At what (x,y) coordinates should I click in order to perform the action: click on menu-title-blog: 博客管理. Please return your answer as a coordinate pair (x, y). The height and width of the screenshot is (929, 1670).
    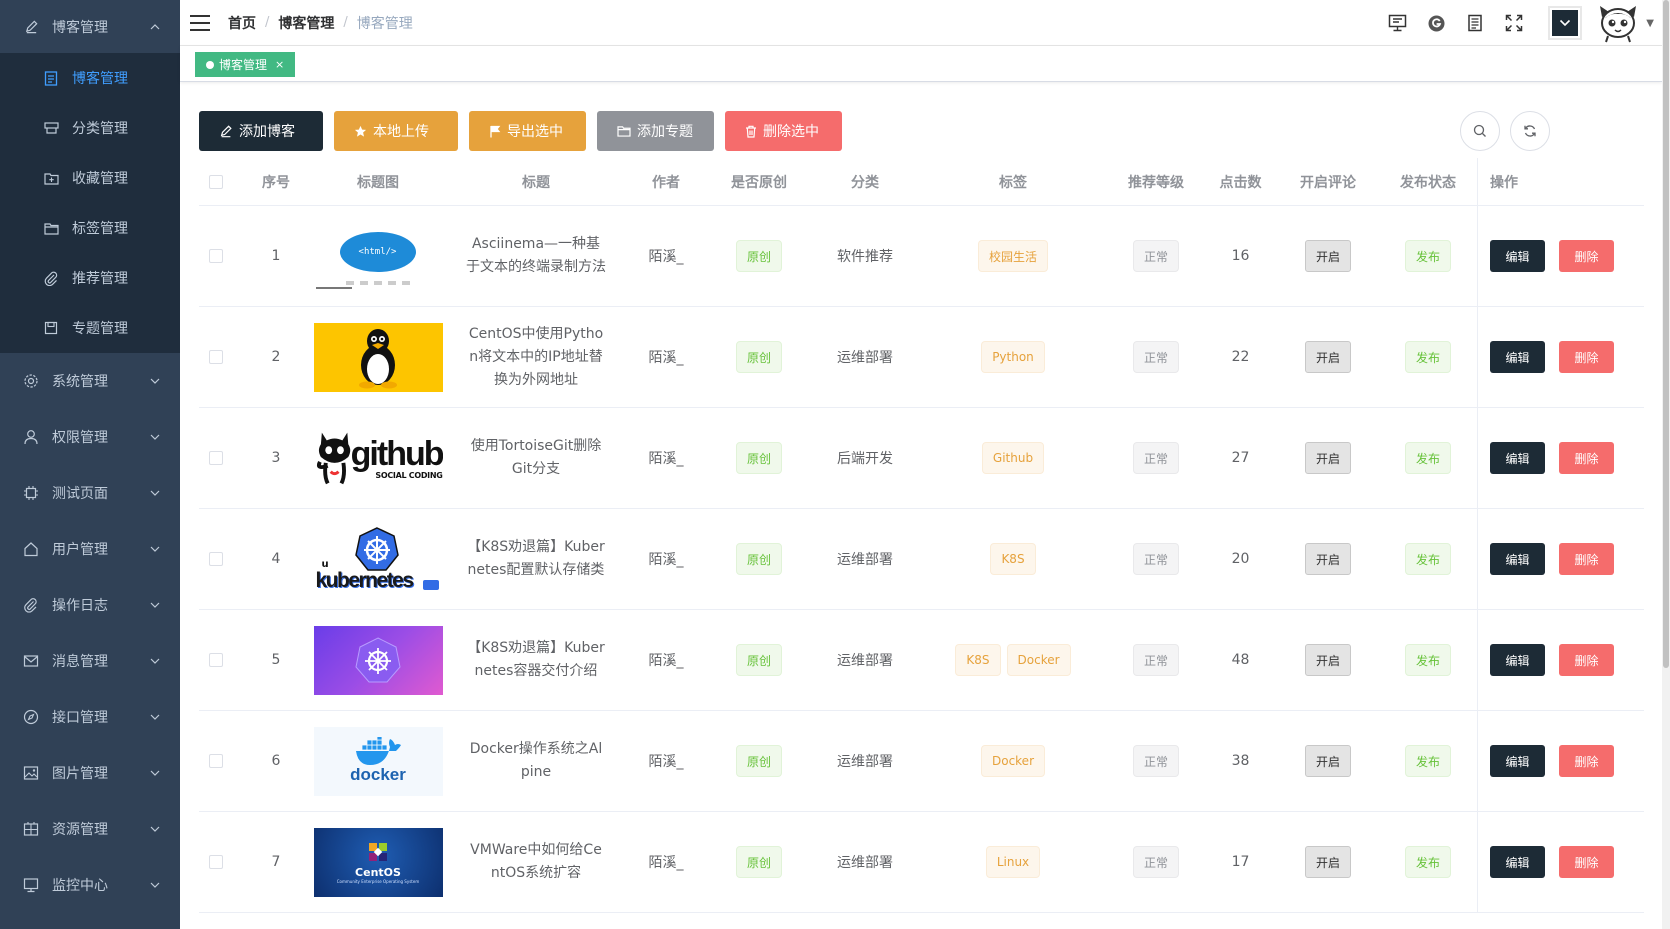
    Looking at the image, I should click on (90, 26).